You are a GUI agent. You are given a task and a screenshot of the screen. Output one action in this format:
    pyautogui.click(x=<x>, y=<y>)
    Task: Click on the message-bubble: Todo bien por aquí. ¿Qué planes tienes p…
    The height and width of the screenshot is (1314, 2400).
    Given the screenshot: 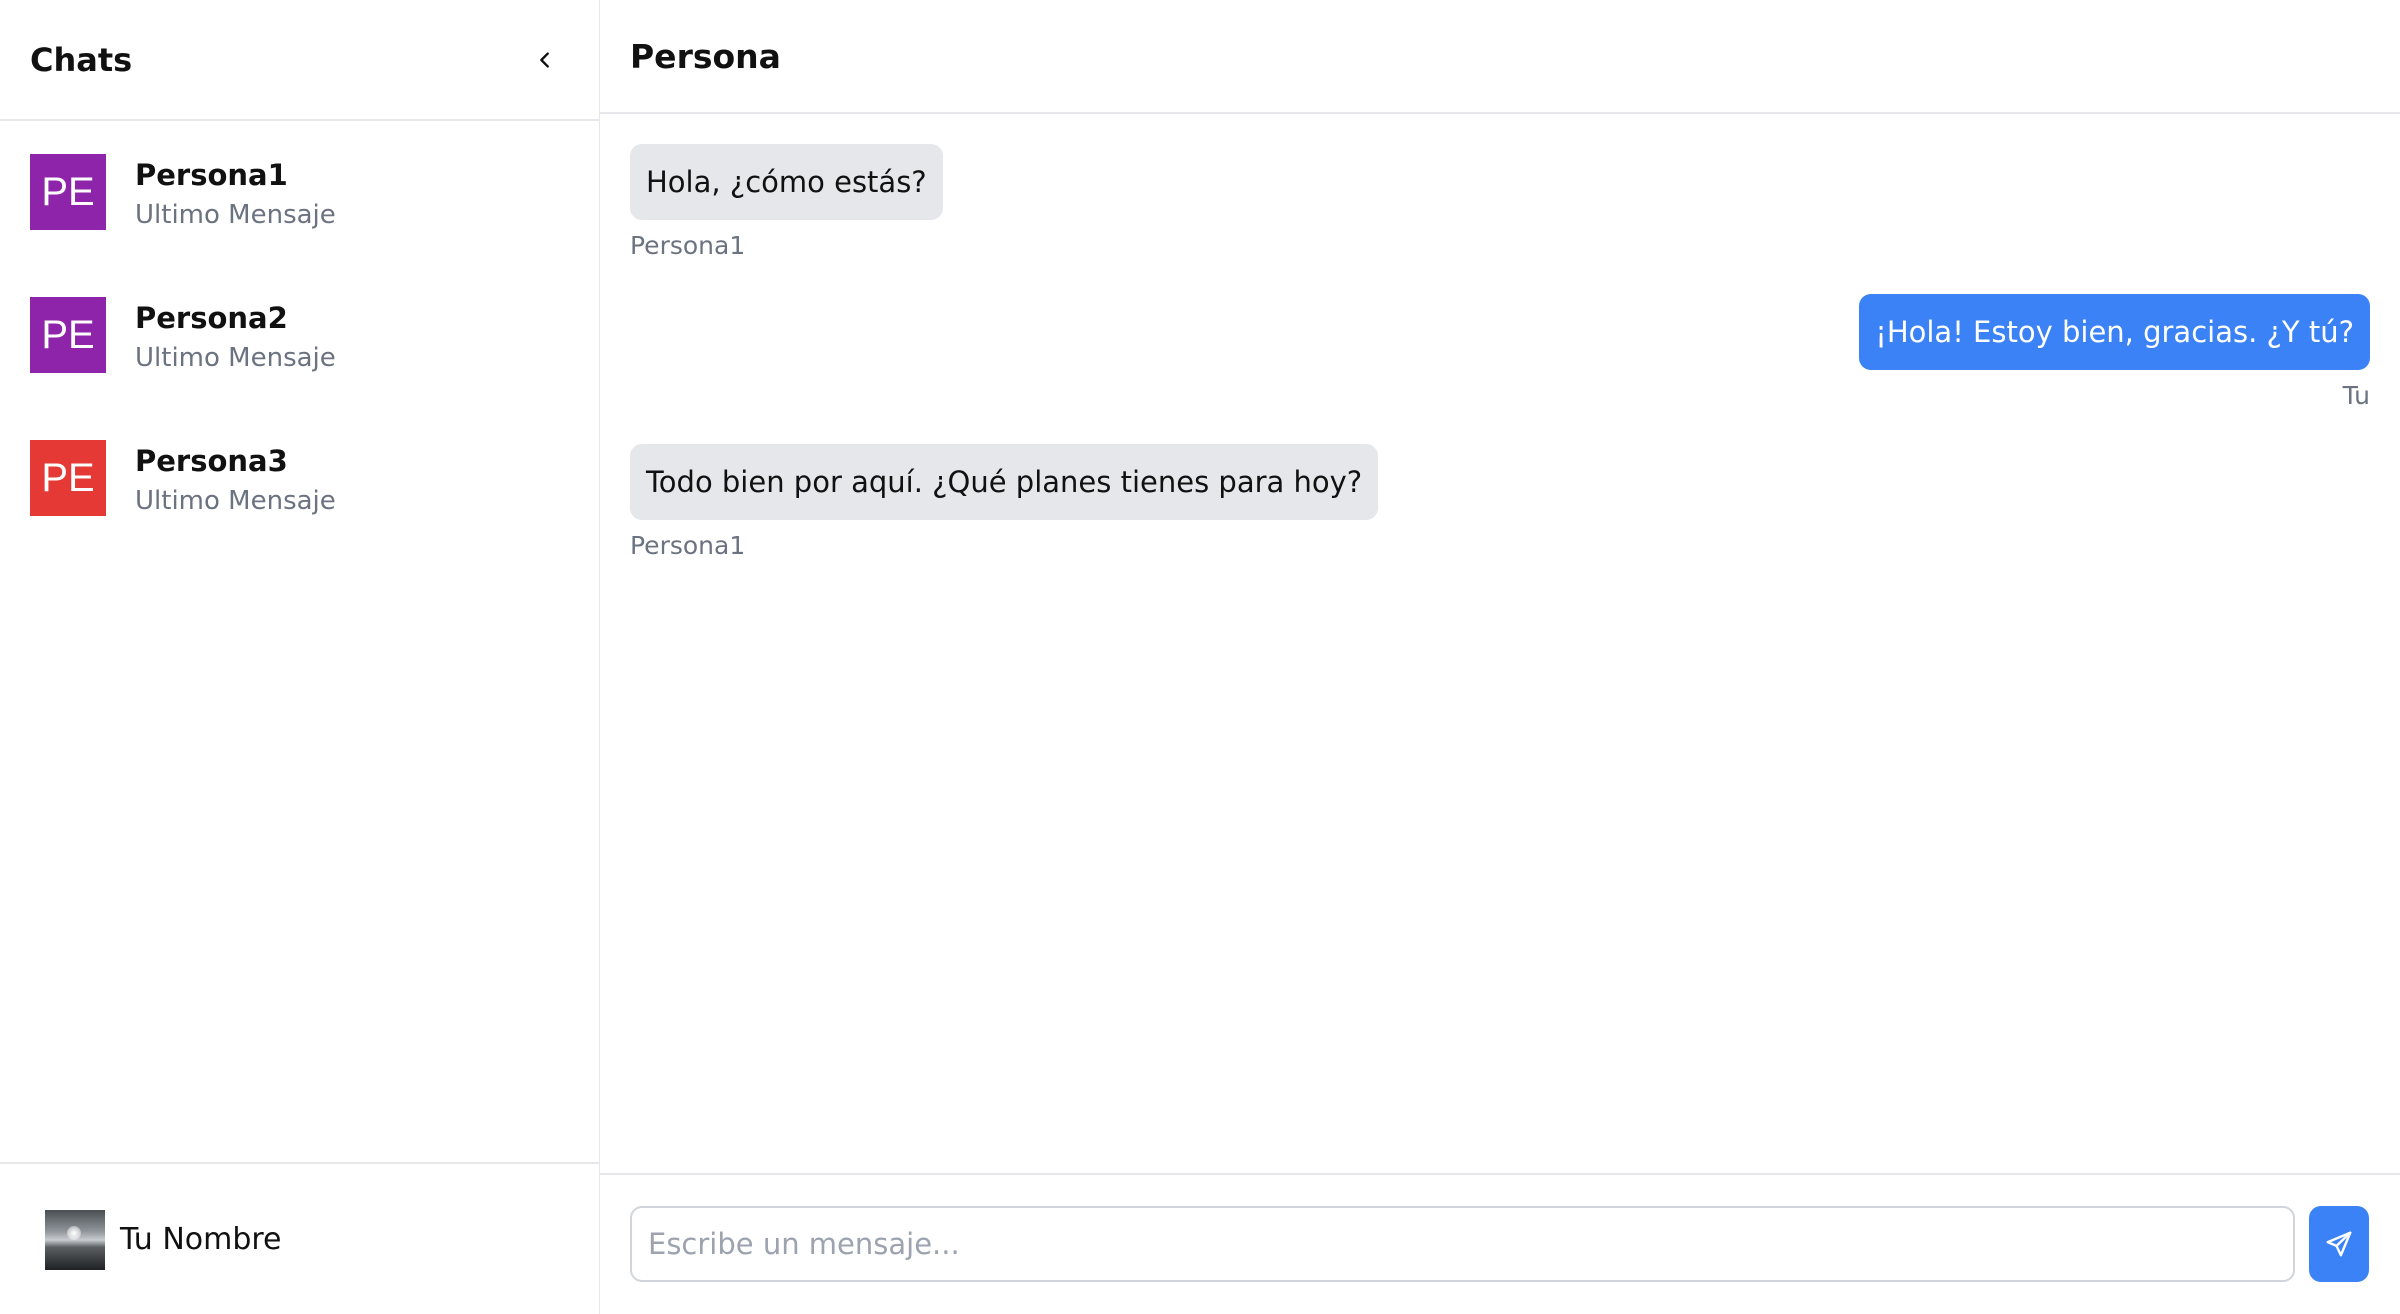 What is the action you would take?
    pyautogui.click(x=1004, y=482)
    